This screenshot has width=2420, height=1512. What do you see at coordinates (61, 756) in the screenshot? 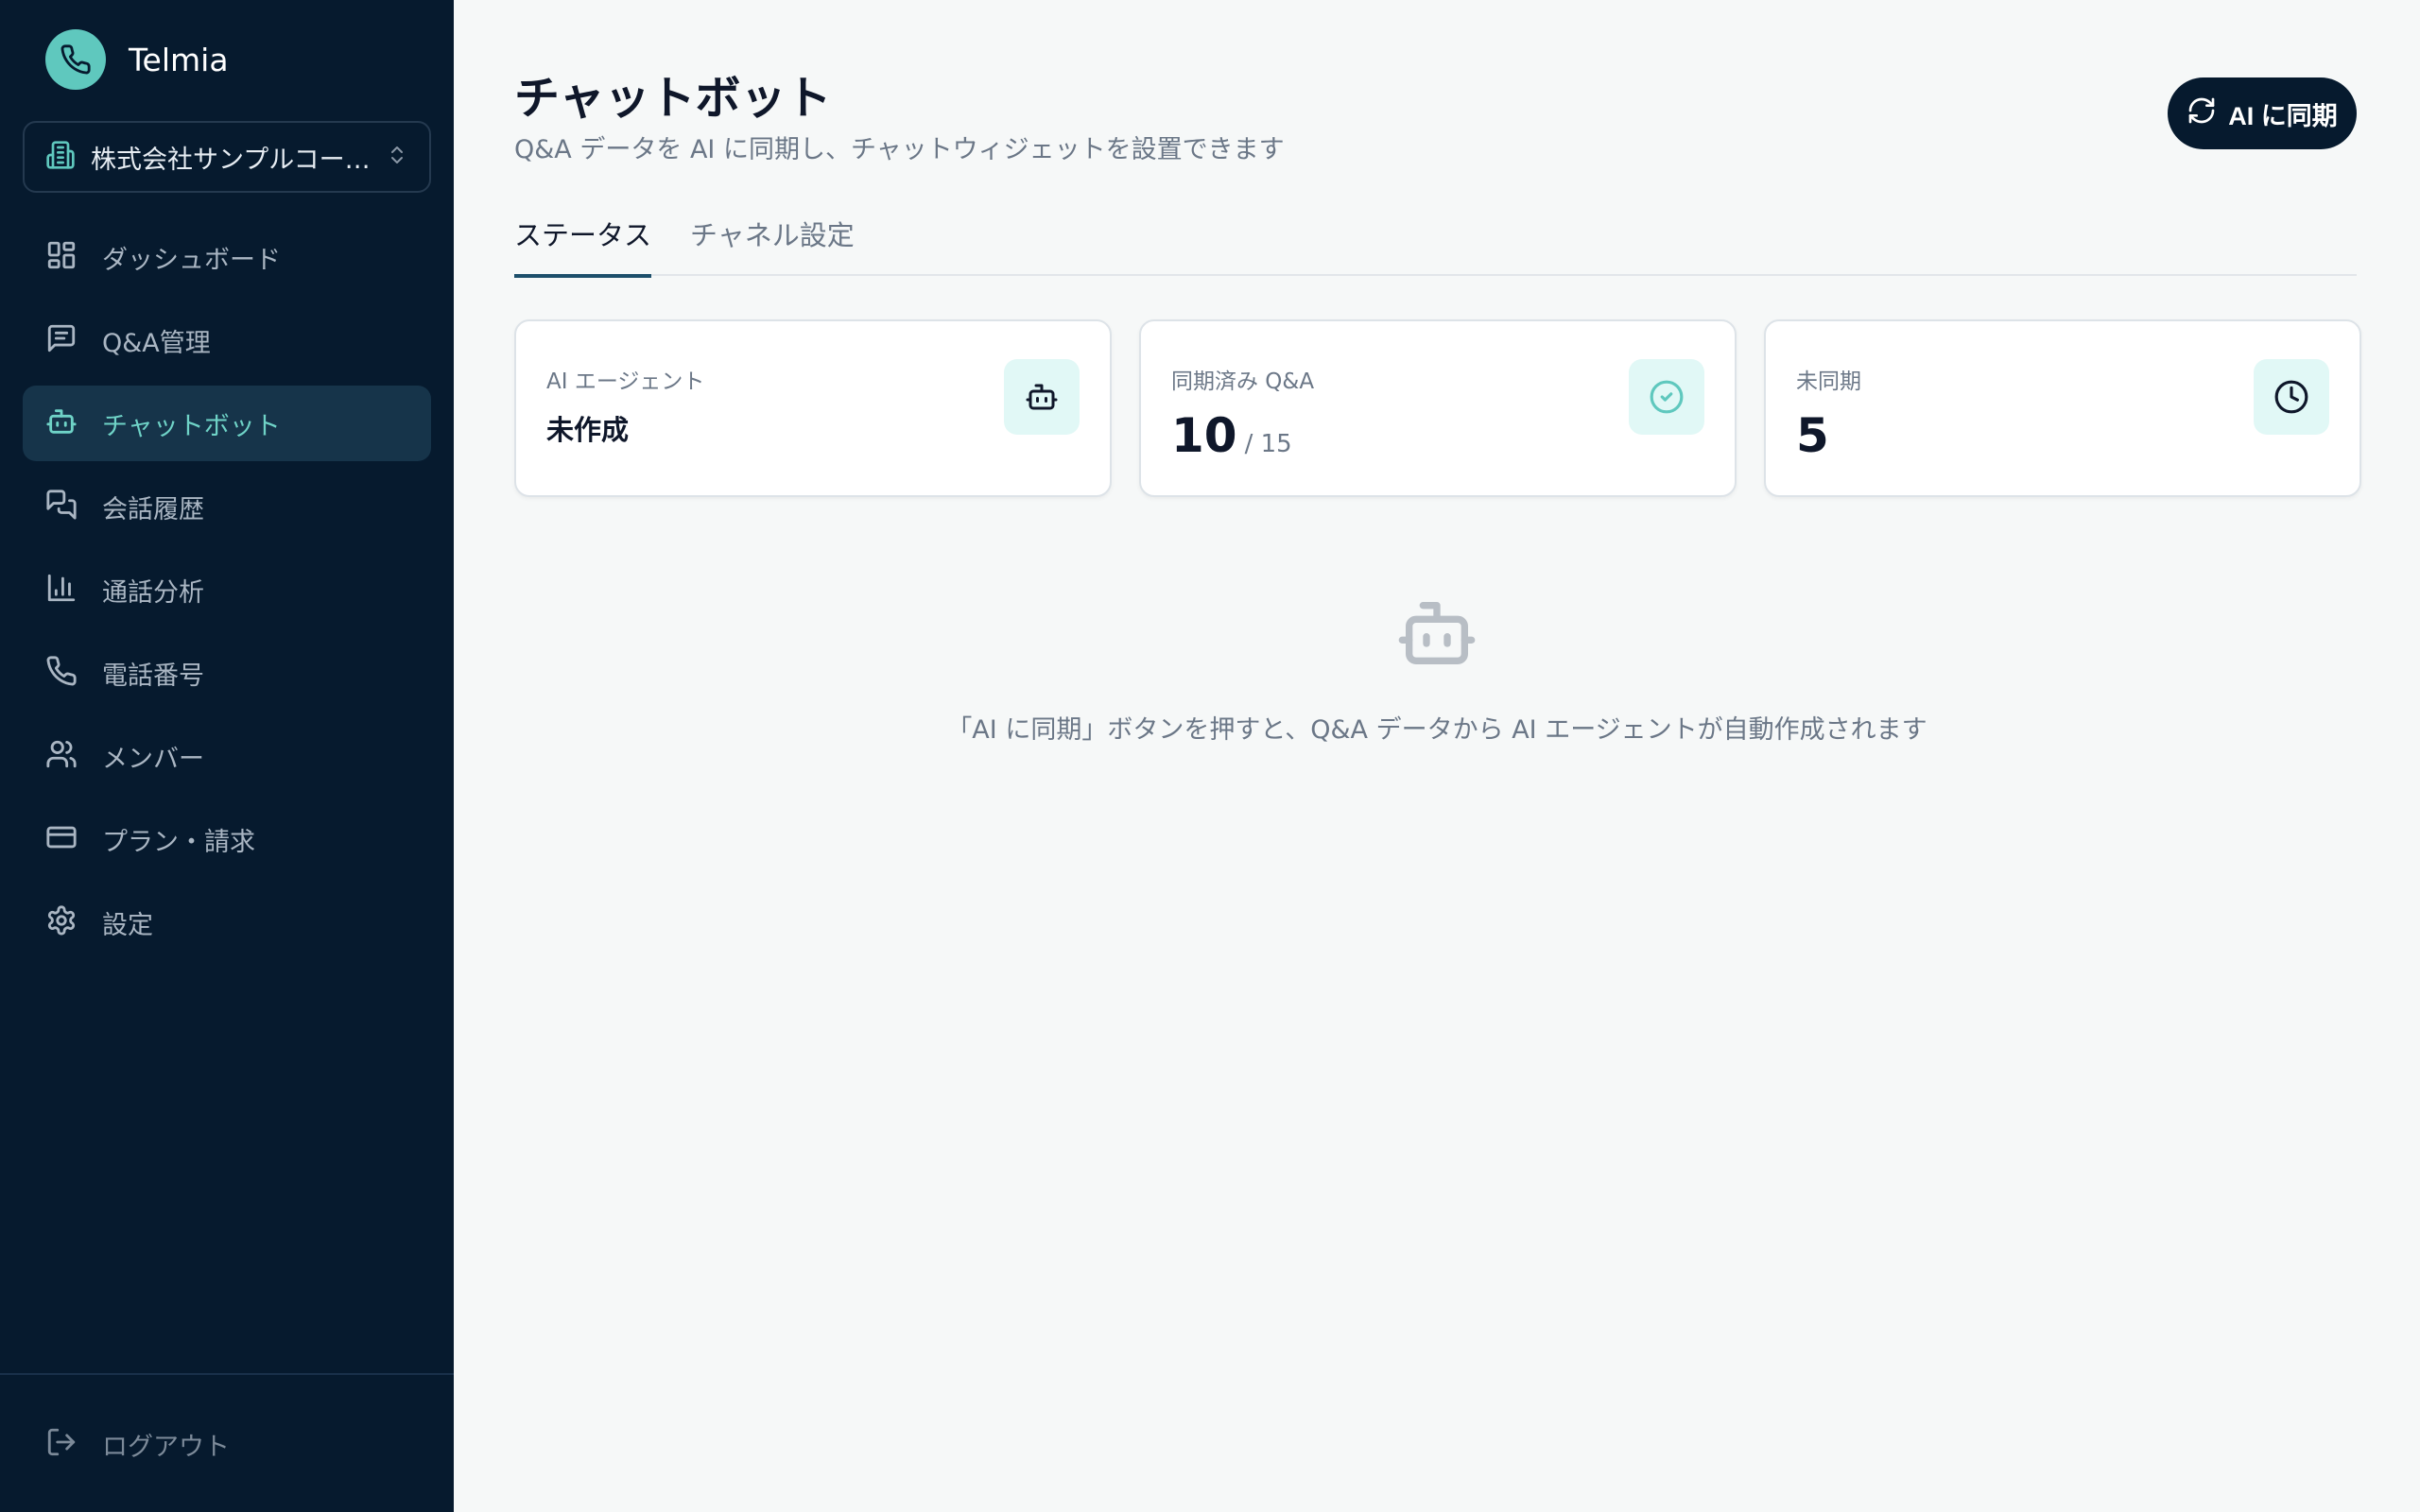
I see `users-icon` at bounding box center [61, 756].